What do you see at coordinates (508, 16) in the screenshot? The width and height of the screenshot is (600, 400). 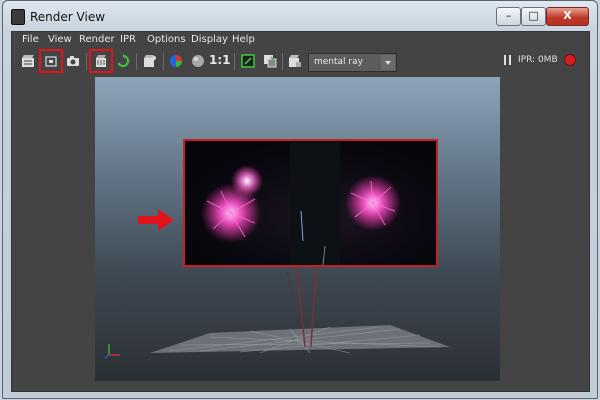 I see `minimize-button: –` at bounding box center [508, 16].